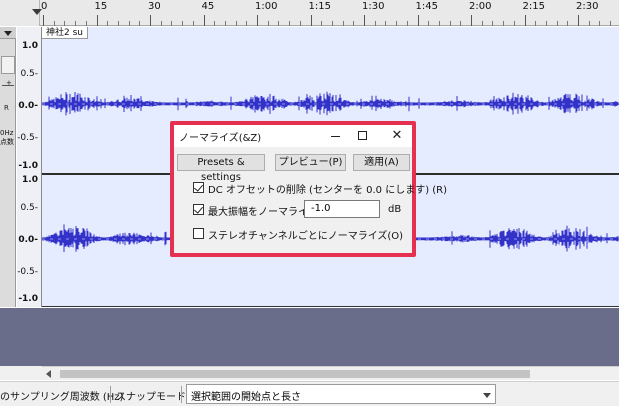 Image resolution: width=619 pixels, height=406 pixels. I want to click on track-button, so click(8, 65).